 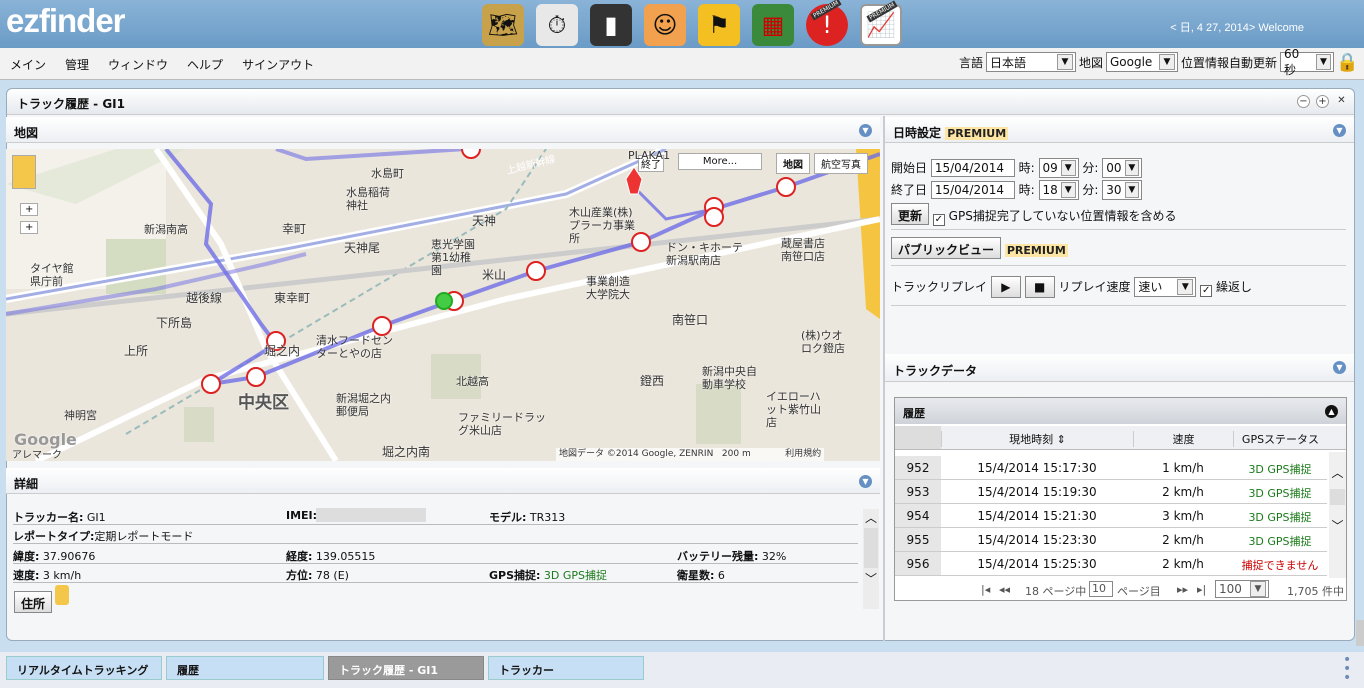 What do you see at coordinates (1004, 589) in the screenshot?
I see `prev-page-icon: ◂◂` at bounding box center [1004, 589].